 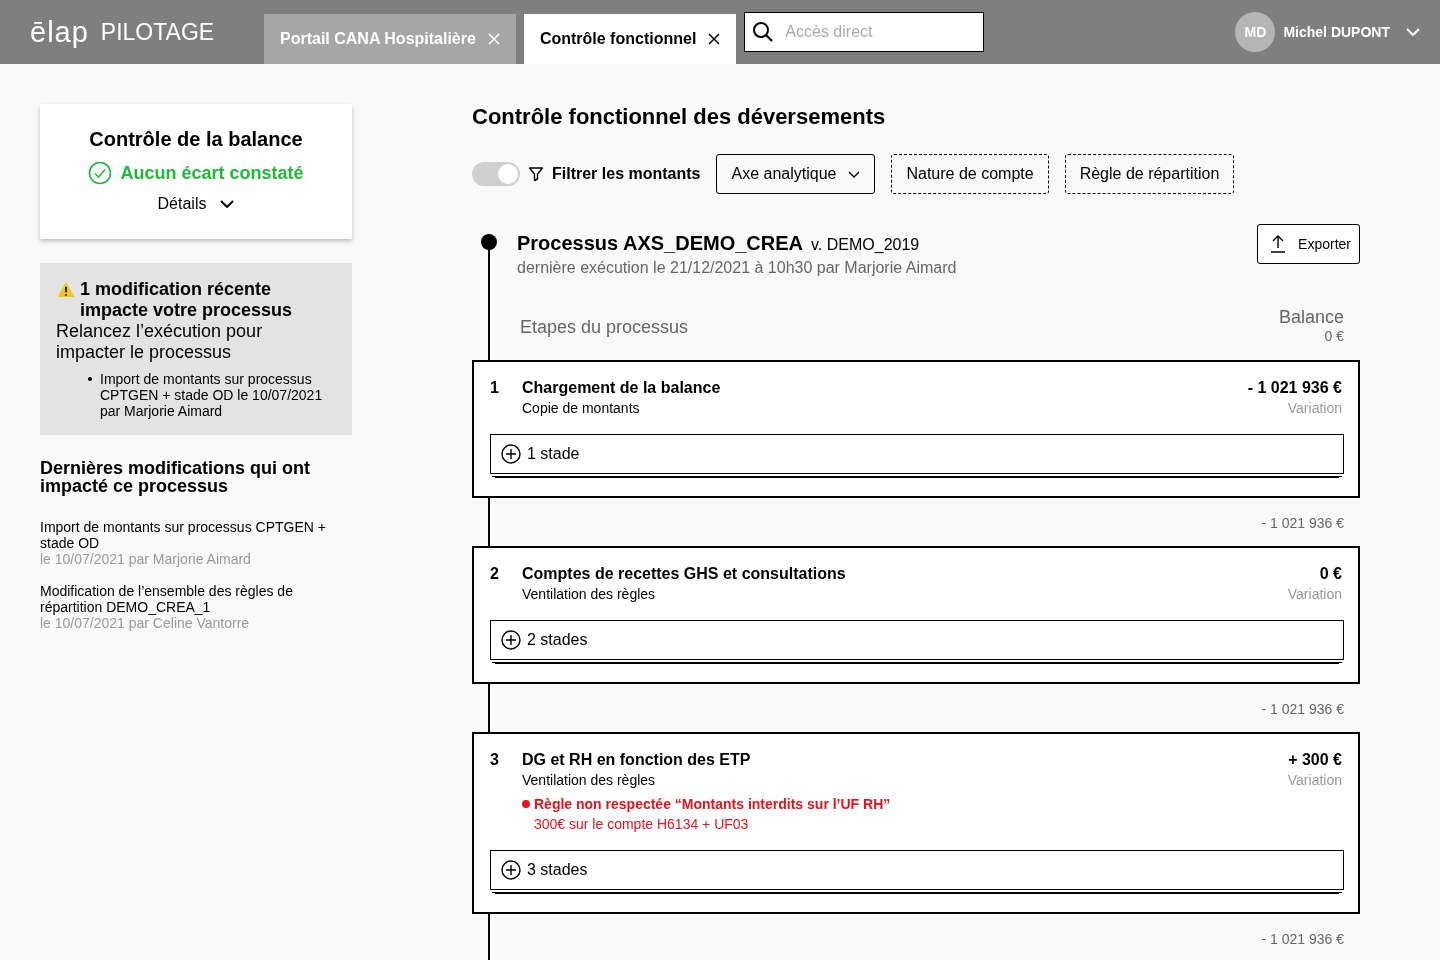 What do you see at coordinates (146, 559) in the screenshot?
I see `modification-meta: le 10/07/2021 par Marjorie Aimard` at bounding box center [146, 559].